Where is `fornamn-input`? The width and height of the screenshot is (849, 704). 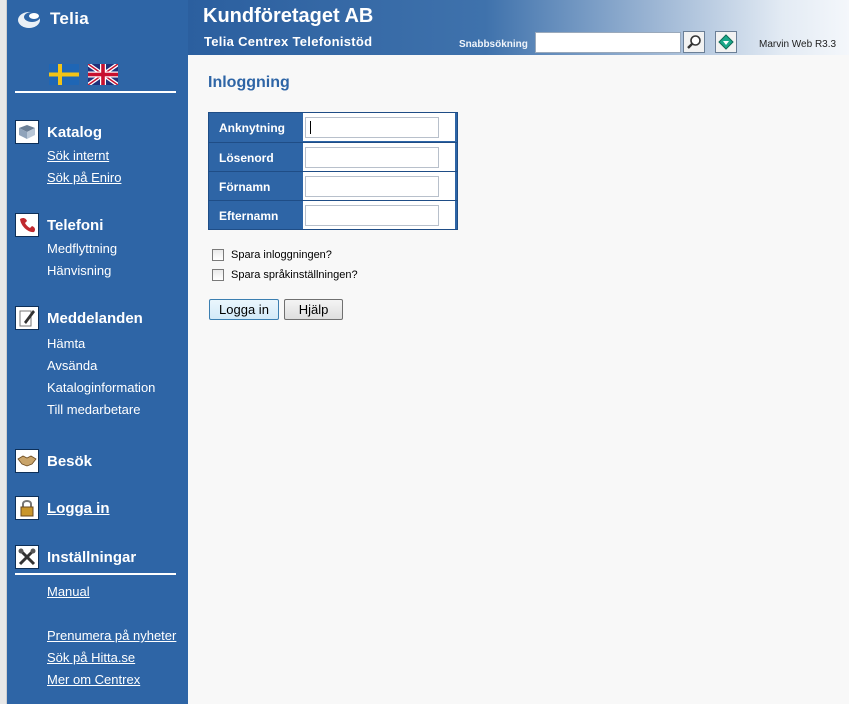
fornamn-input is located at coordinates (372, 186).